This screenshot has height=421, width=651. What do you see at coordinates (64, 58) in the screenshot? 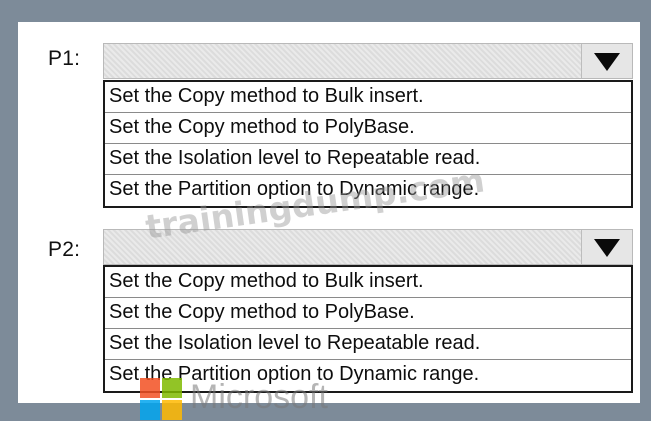
I see `p1-label: P1:` at bounding box center [64, 58].